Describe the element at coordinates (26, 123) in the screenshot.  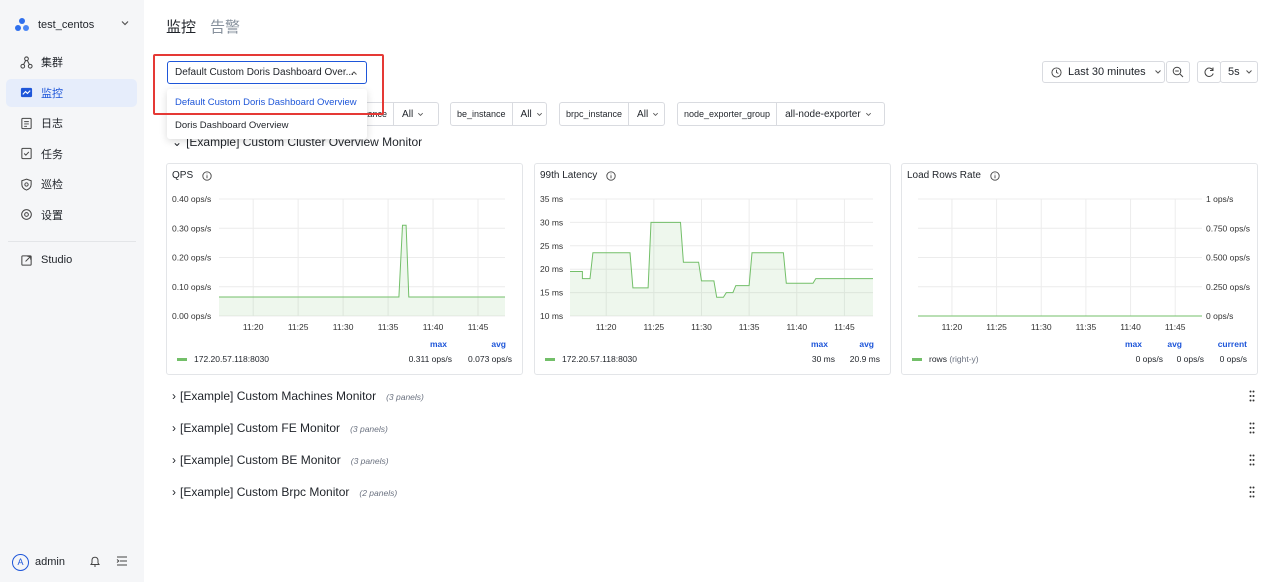
I see `log-icon` at that location.